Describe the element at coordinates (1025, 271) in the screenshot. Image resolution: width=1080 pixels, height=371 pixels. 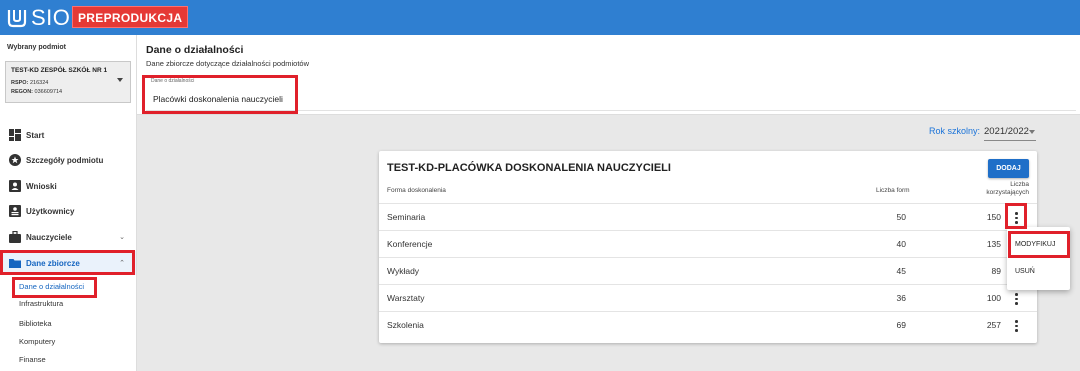
I see `delete-menu-item: USUŃ` at that location.